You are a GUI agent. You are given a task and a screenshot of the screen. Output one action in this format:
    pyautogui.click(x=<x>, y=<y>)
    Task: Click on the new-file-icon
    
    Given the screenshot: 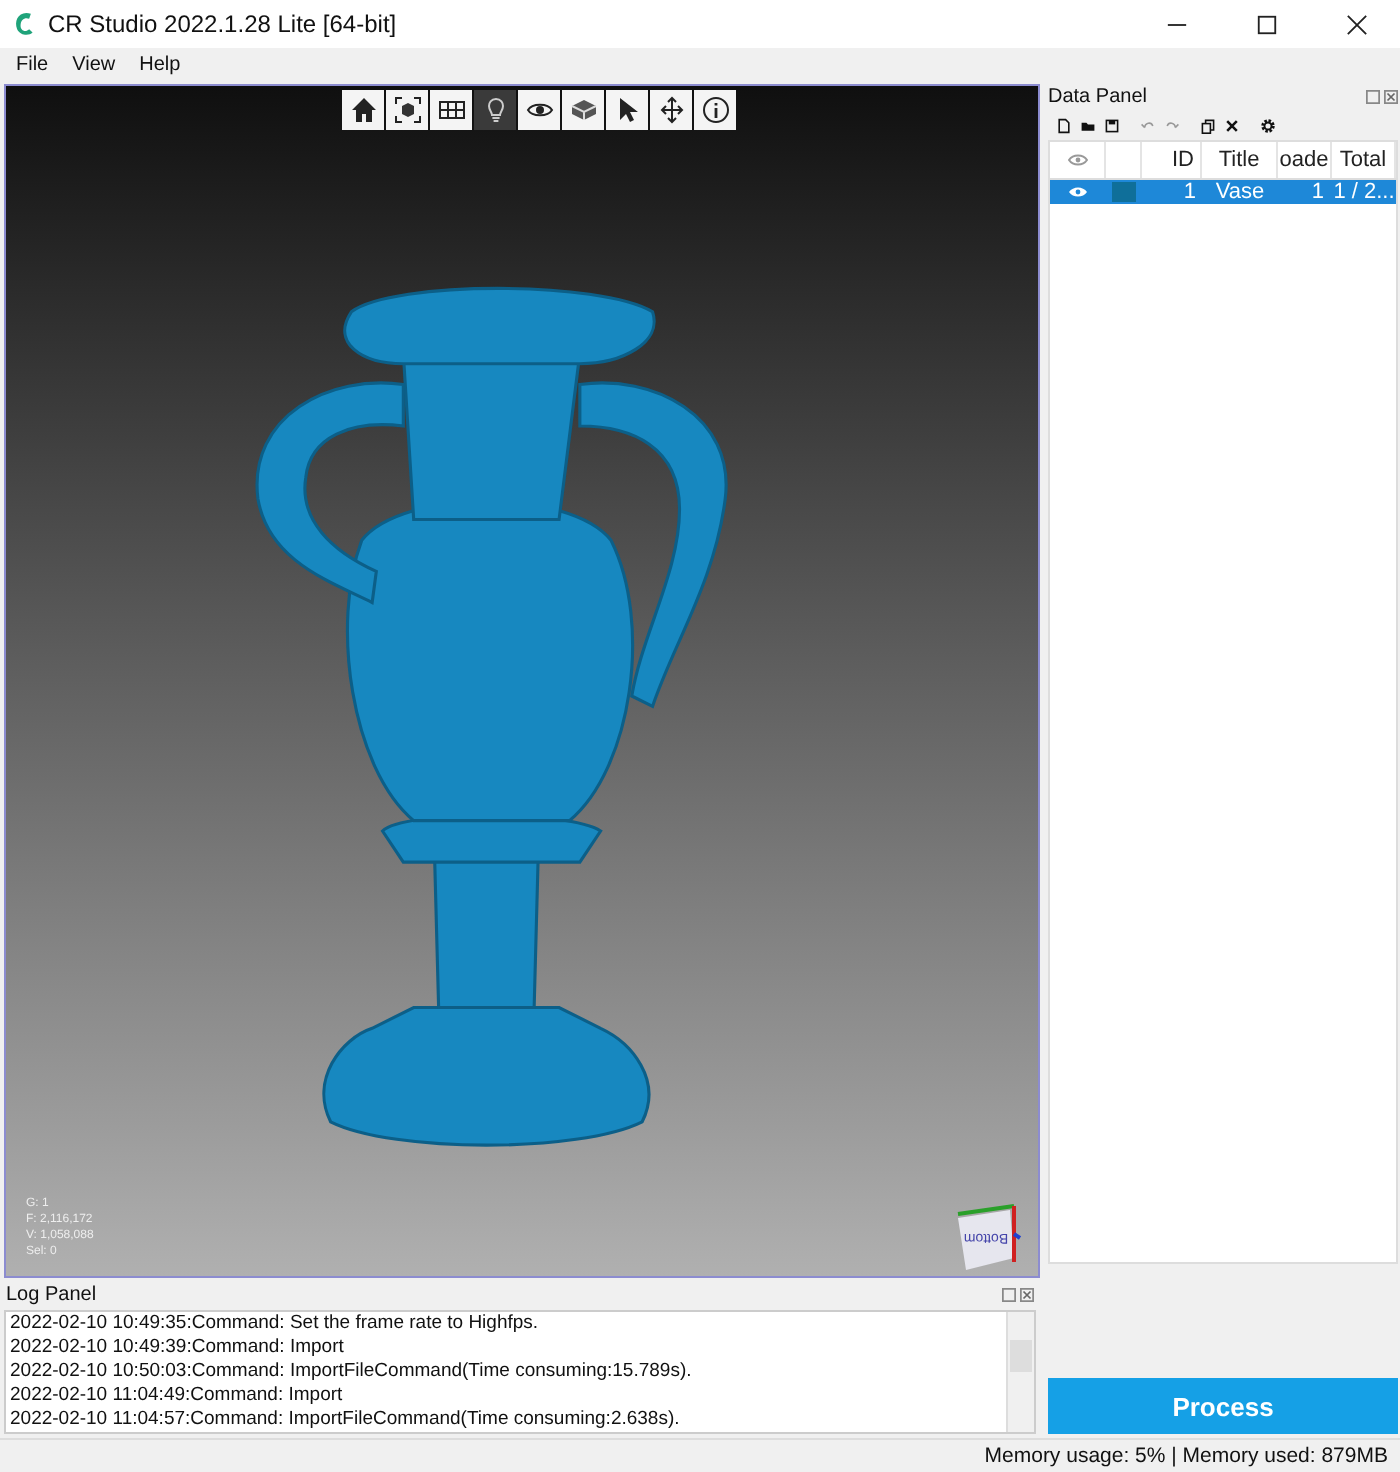 What is the action you would take?
    pyautogui.click(x=1064, y=126)
    